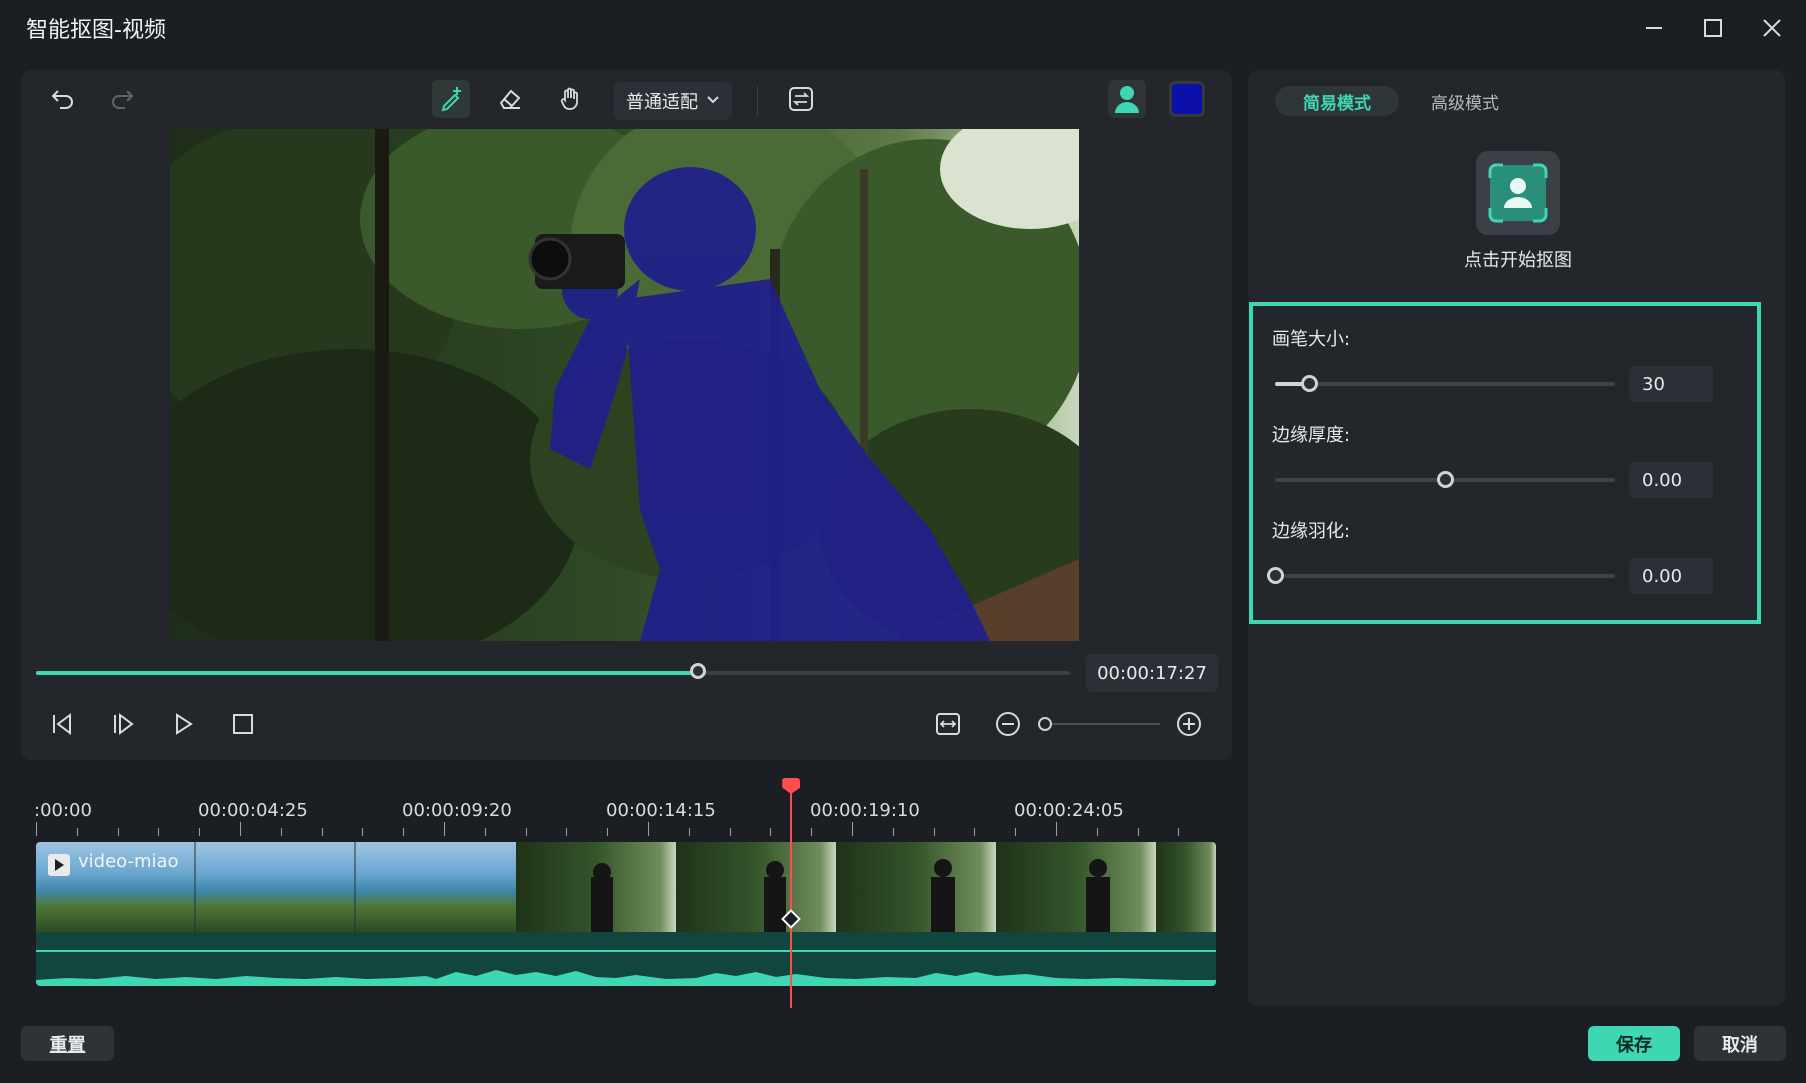  I want to click on zoom-out-button, so click(1008, 724).